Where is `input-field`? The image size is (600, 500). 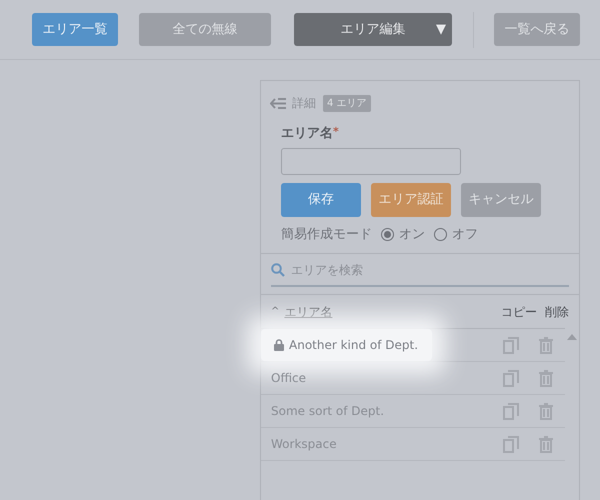
input-field is located at coordinates (371, 161).